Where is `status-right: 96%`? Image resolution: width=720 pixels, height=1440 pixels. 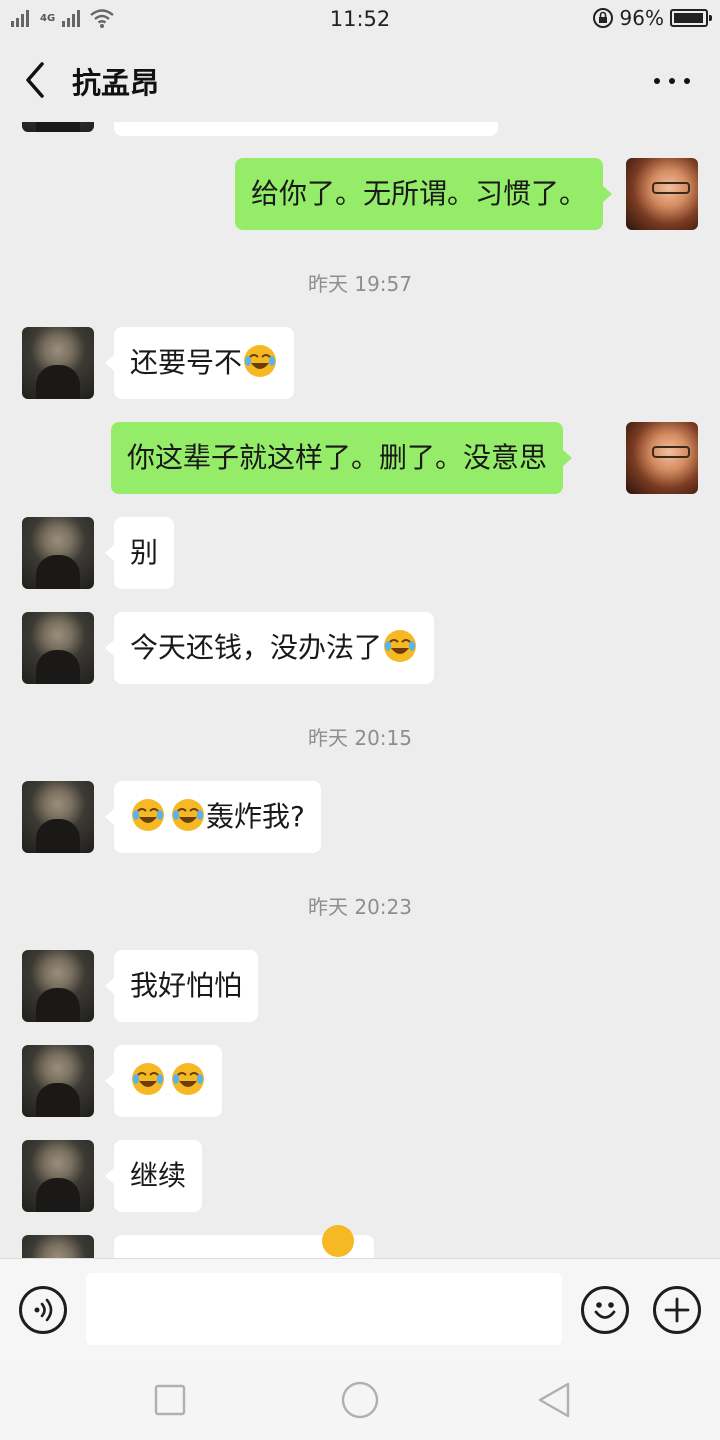
status-right: 96% is located at coordinates (652, 18).